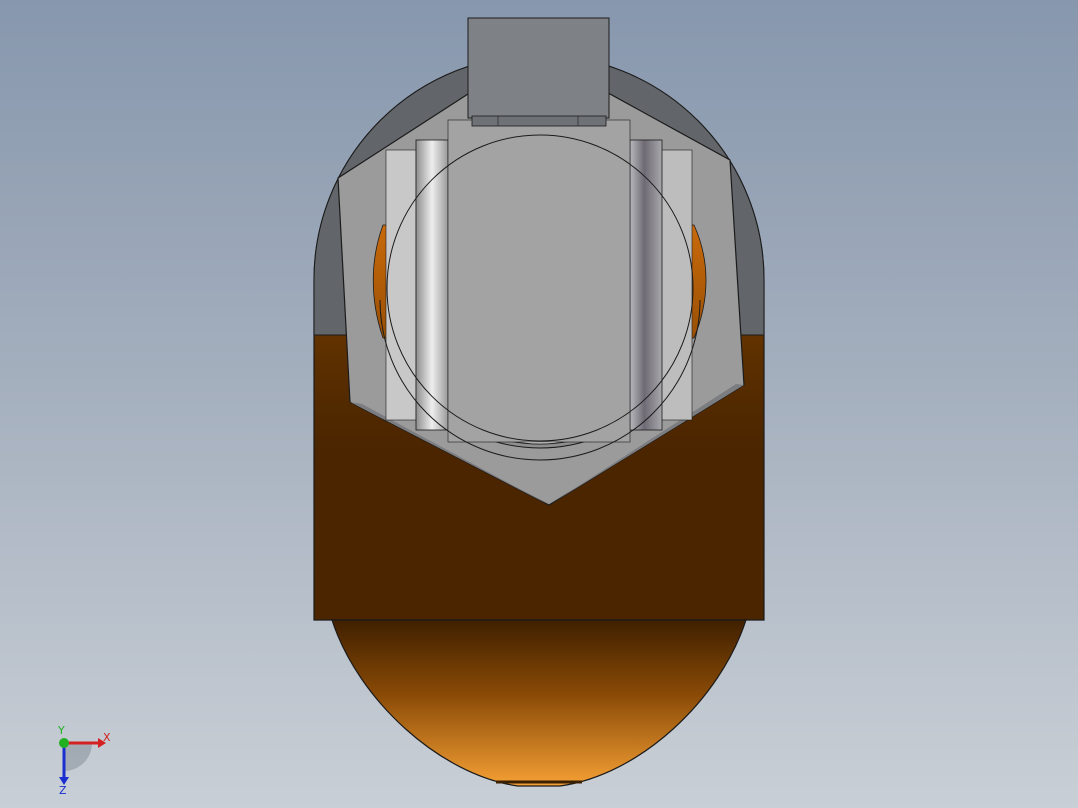 This screenshot has width=1078, height=808. Describe the element at coordinates (539, 703) in the screenshot. I see `body-end-cap` at that location.